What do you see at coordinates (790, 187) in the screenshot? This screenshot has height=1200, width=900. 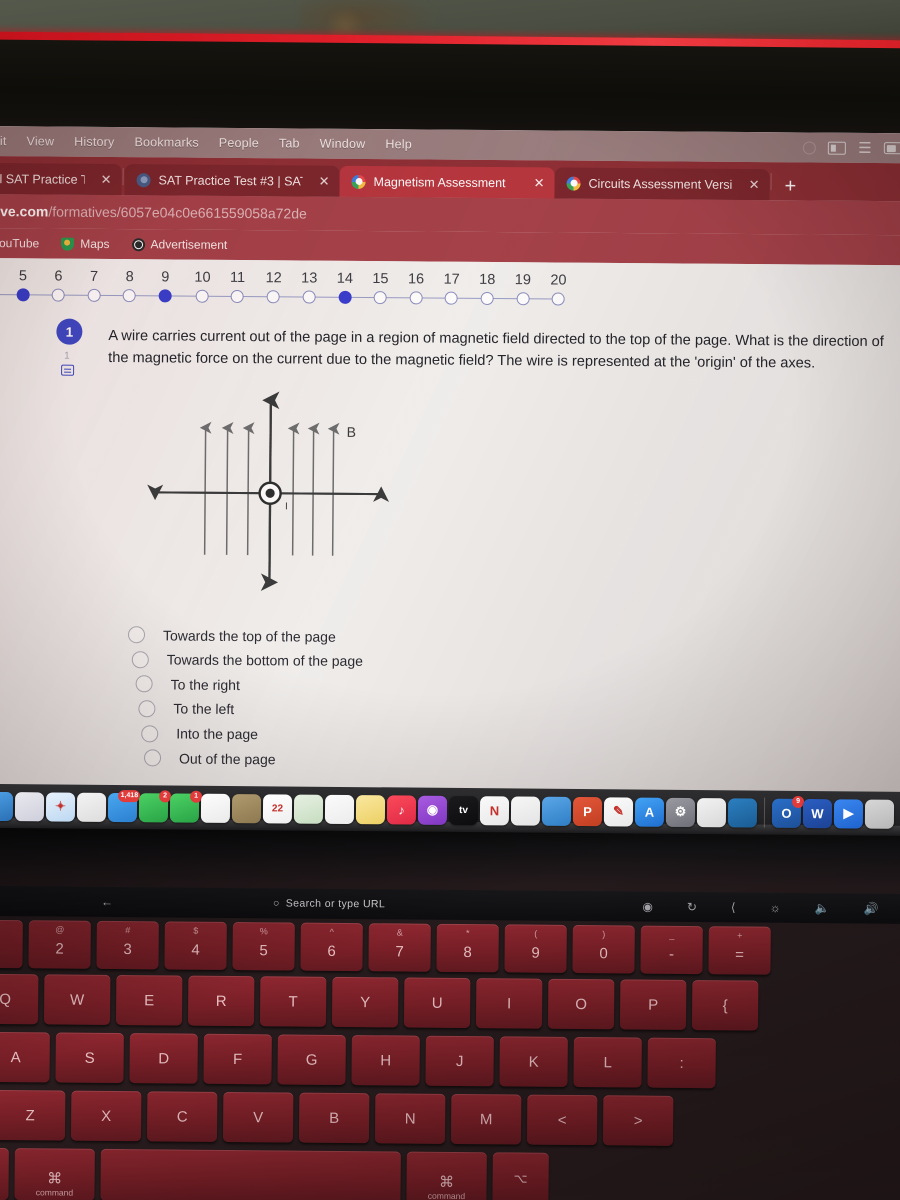 I see `new-tab-button: +` at bounding box center [790, 187].